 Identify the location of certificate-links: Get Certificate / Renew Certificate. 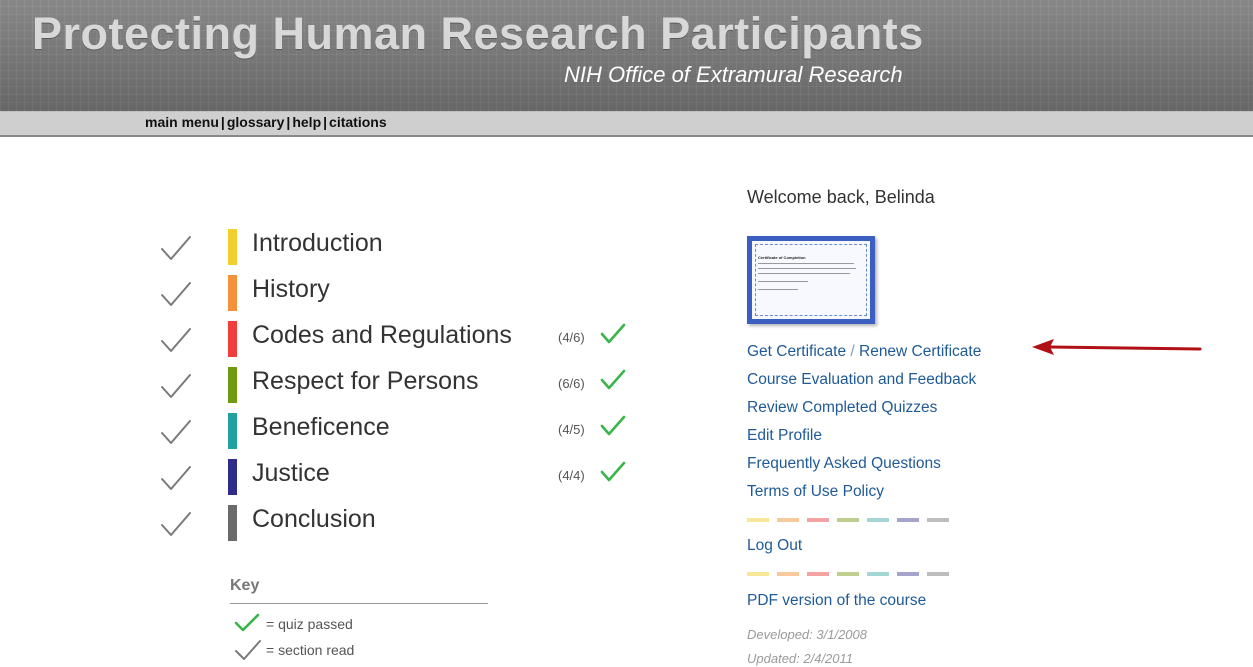
(864, 352).